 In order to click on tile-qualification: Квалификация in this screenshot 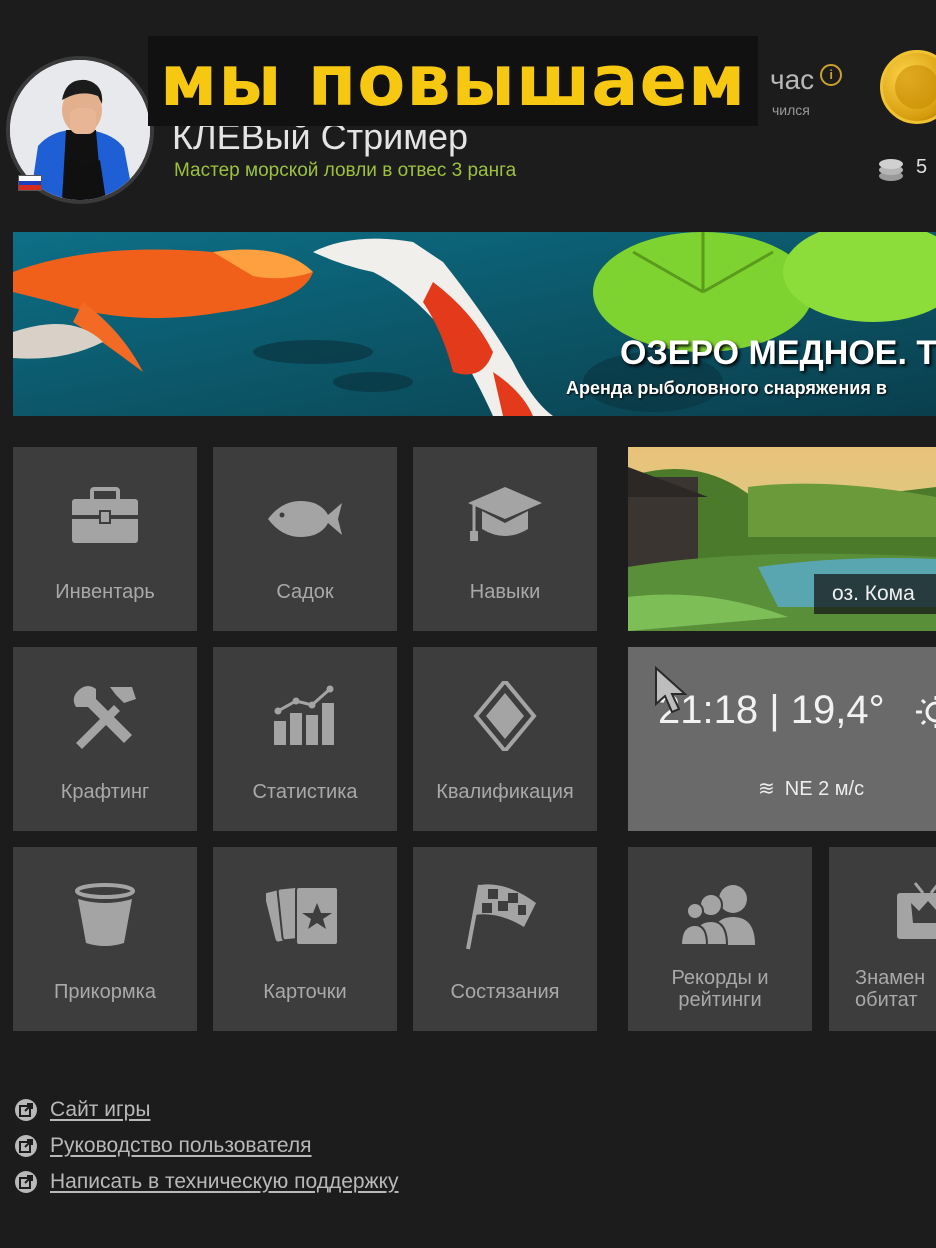, I will do `click(505, 739)`.